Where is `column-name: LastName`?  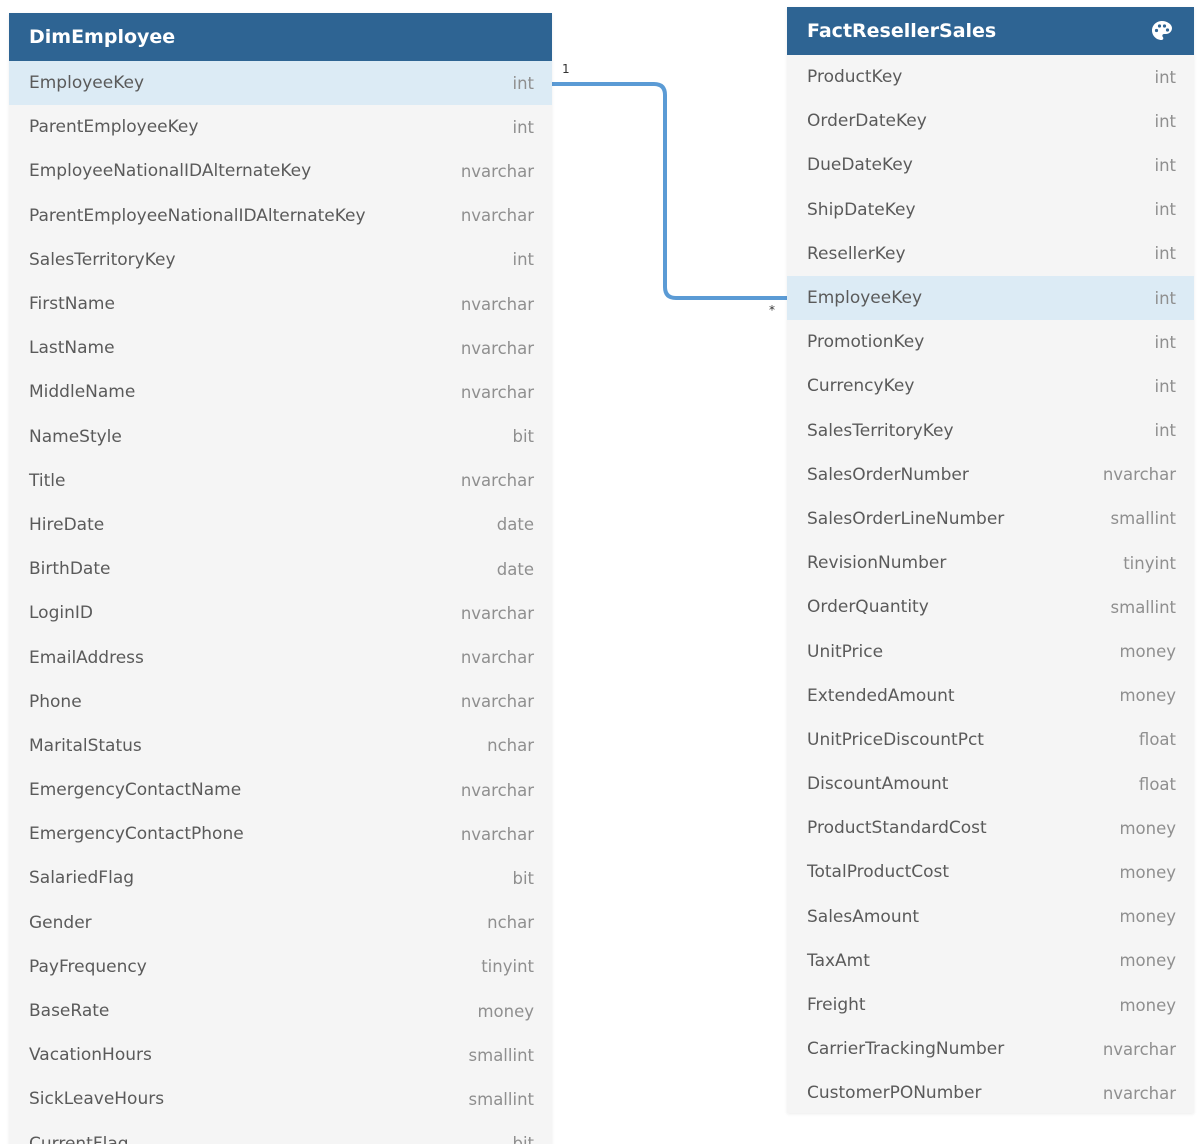 column-name: LastName is located at coordinates (72, 348).